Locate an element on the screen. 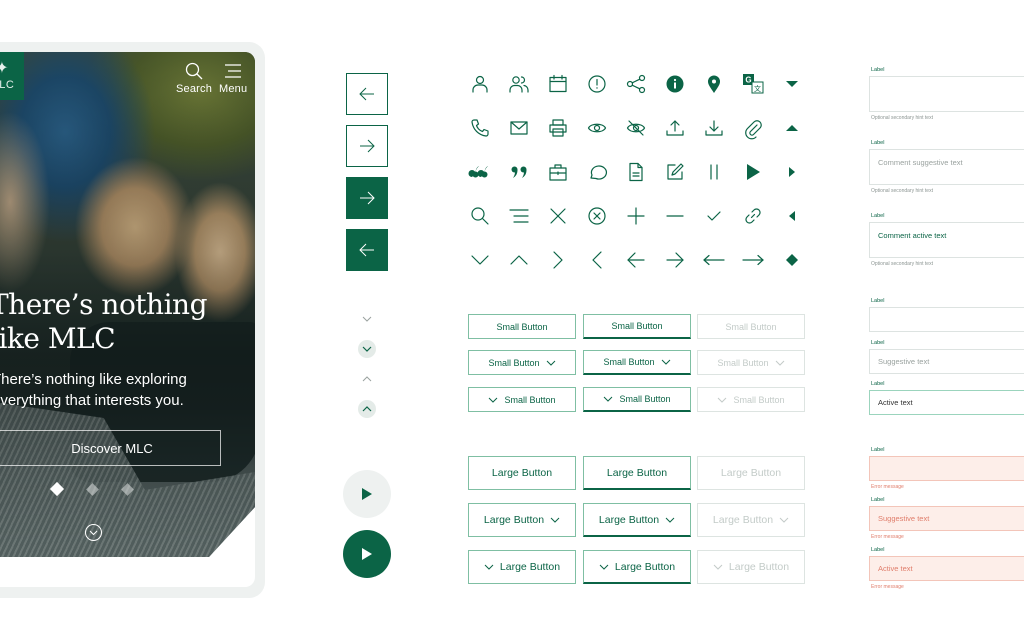  arrow-left-icon is located at coordinates (366, 250).